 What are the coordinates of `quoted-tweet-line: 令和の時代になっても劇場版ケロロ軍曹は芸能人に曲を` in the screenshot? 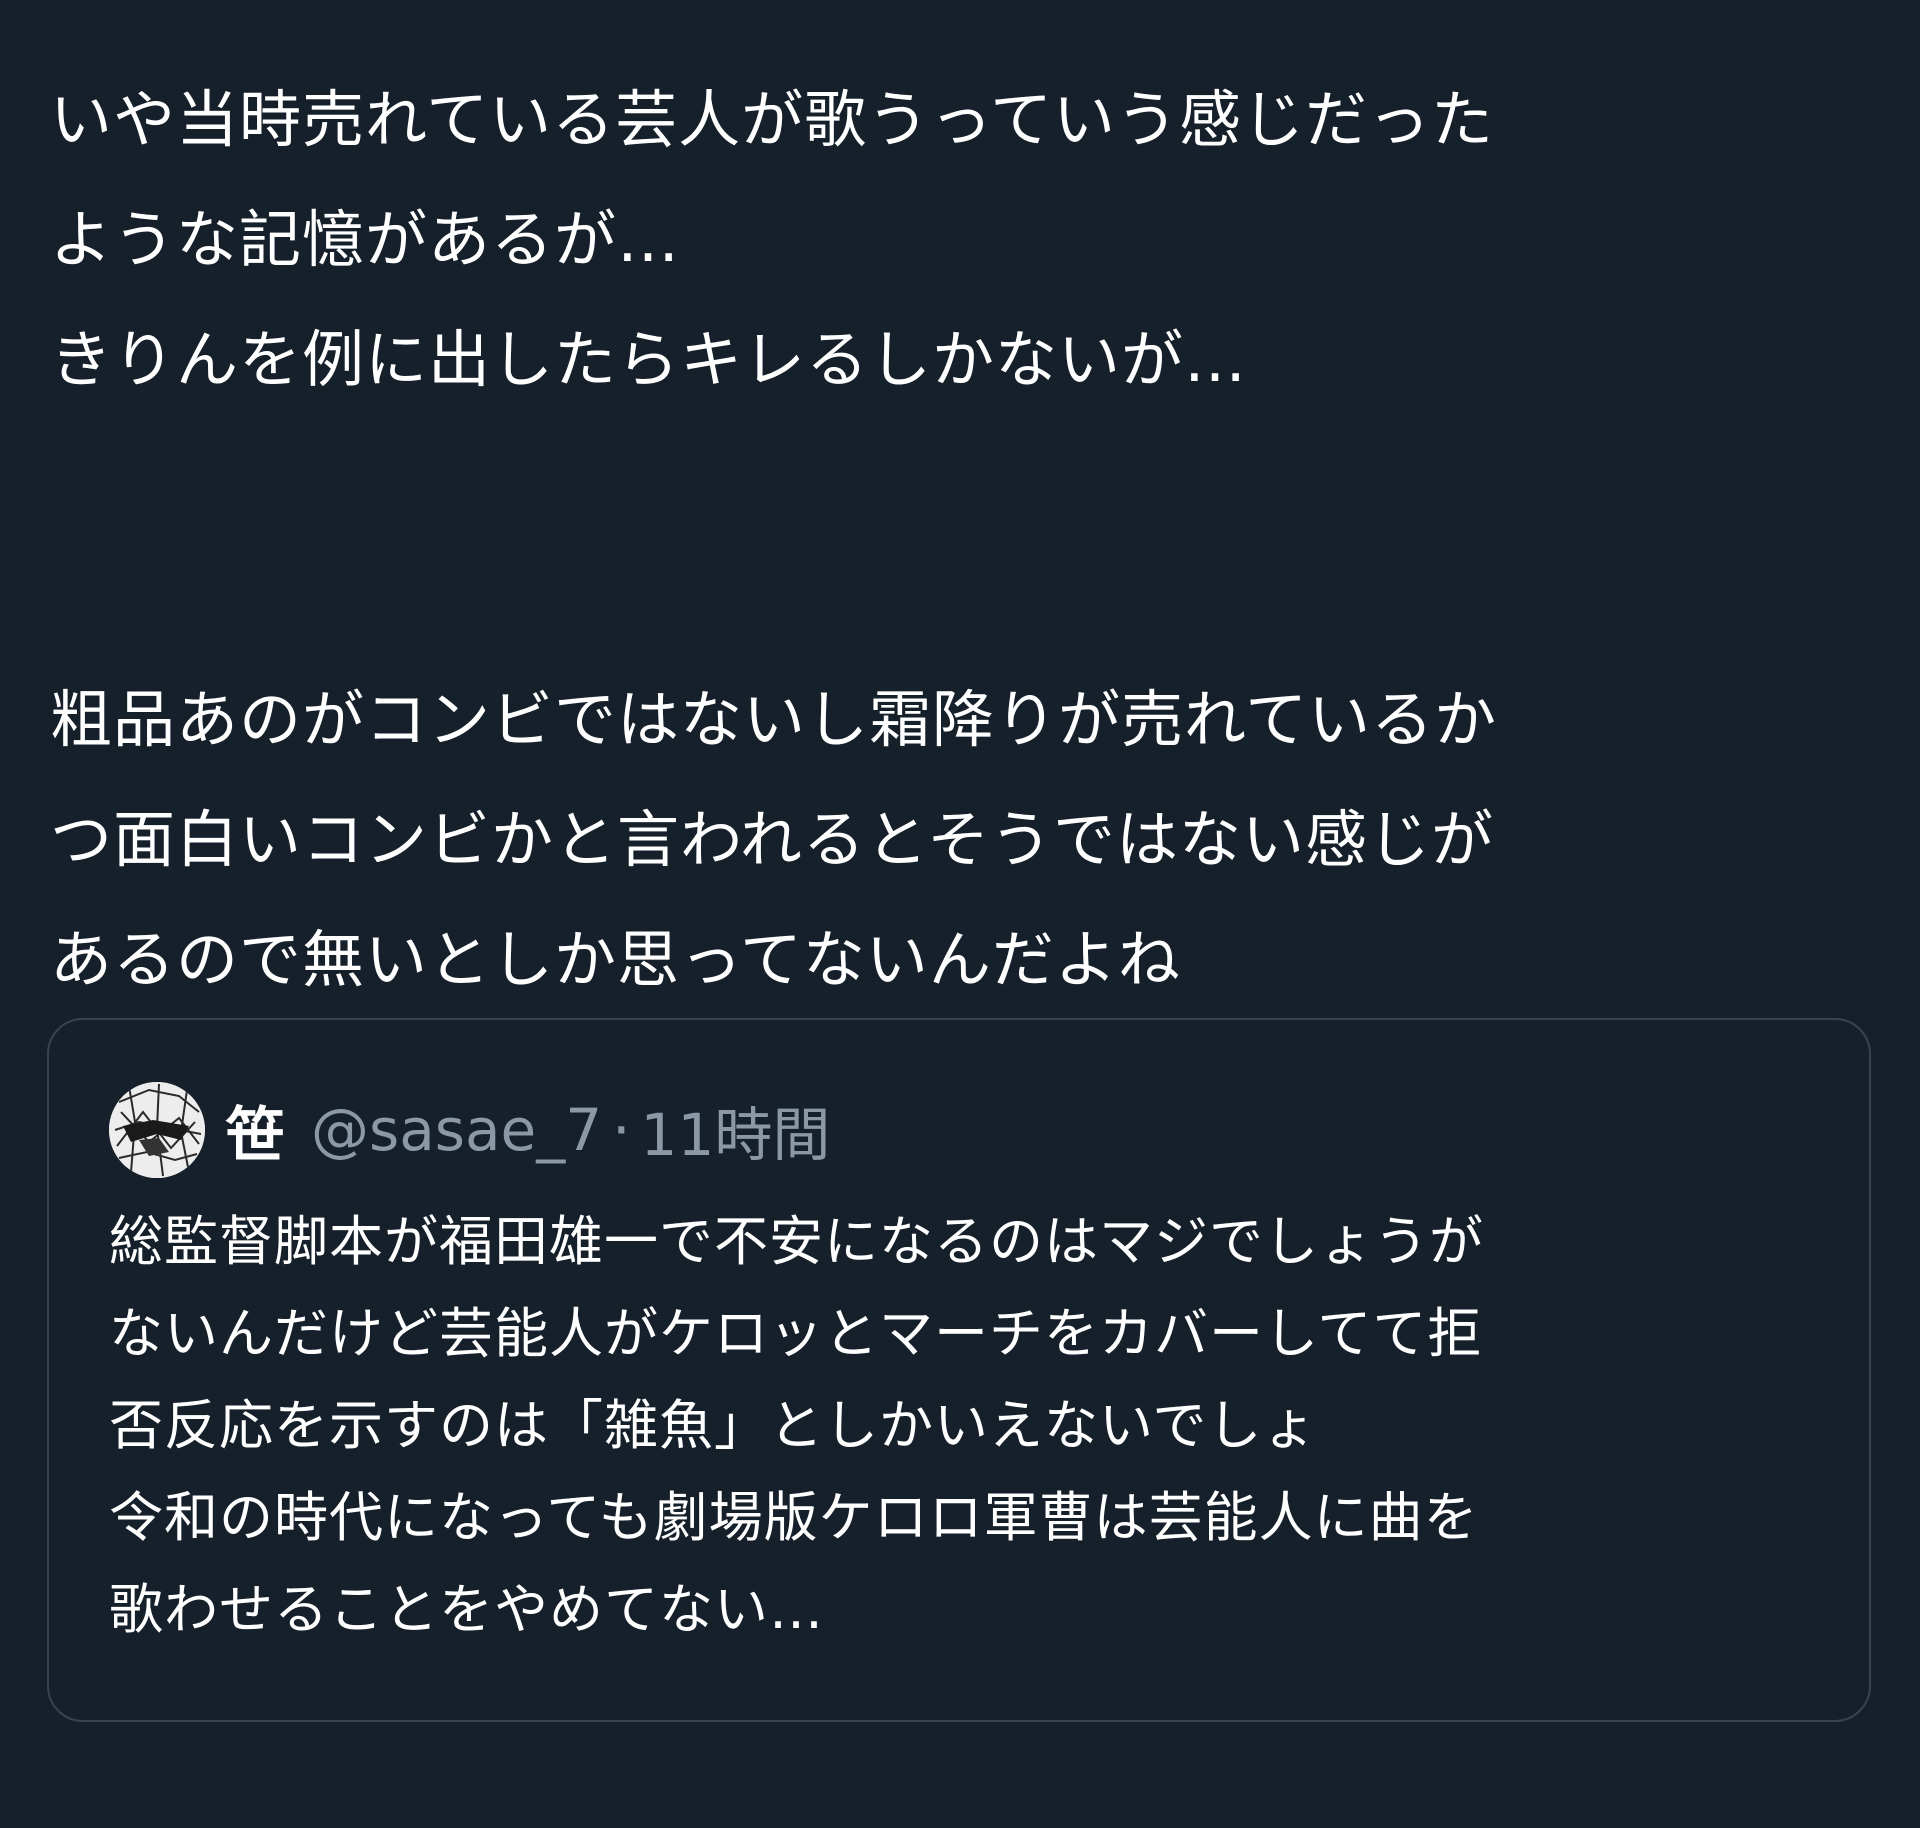 It's located at (794, 1517).